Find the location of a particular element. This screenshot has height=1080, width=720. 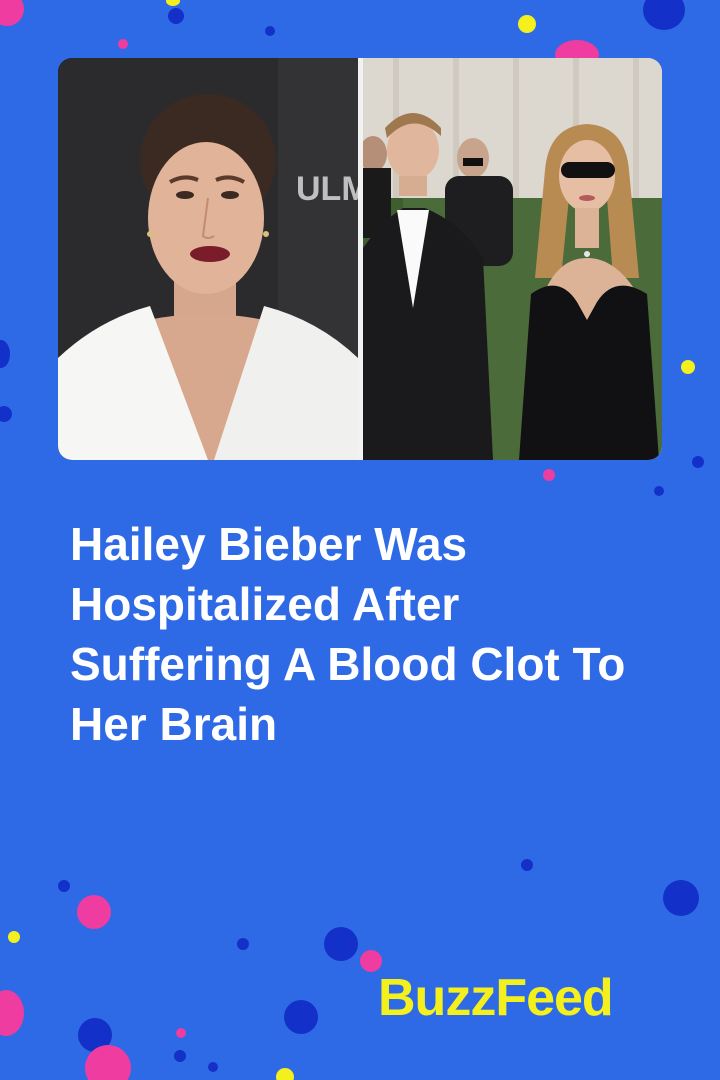

backdrop-text: ULM is located at coordinates (327, 189).